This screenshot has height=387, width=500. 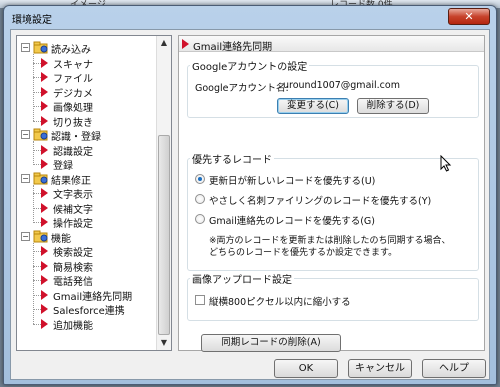 What do you see at coordinates (71, 50) in the screenshot?
I see `tree-group-label: 読み込み` at bounding box center [71, 50].